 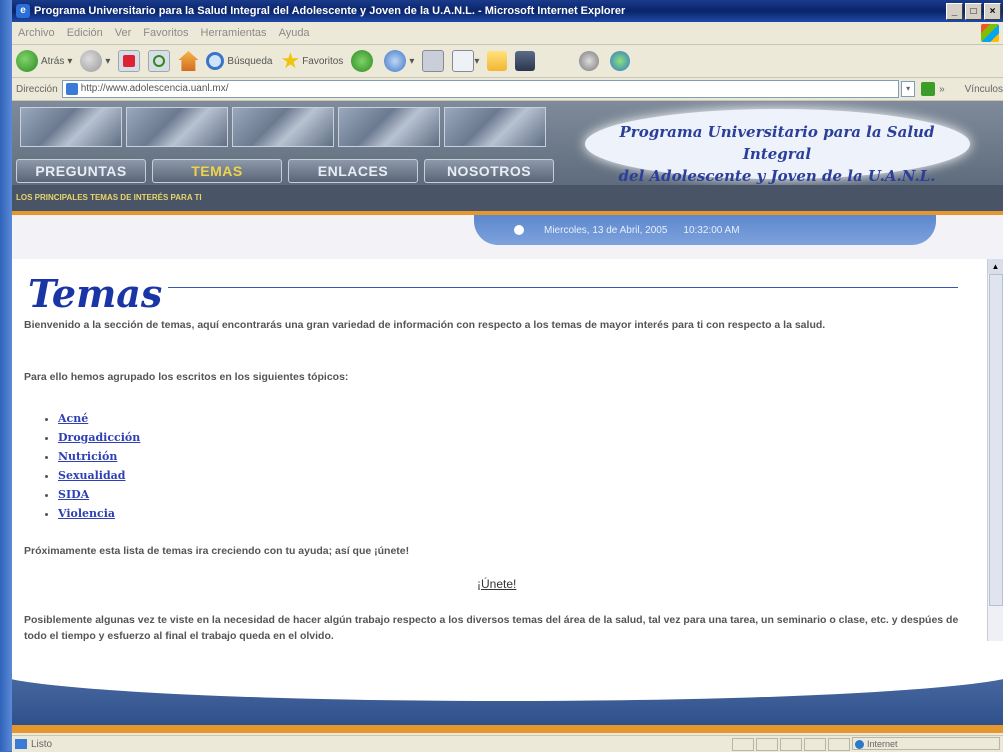 What do you see at coordinates (239, 61) in the screenshot?
I see `search-button: Búsqueda` at bounding box center [239, 61].